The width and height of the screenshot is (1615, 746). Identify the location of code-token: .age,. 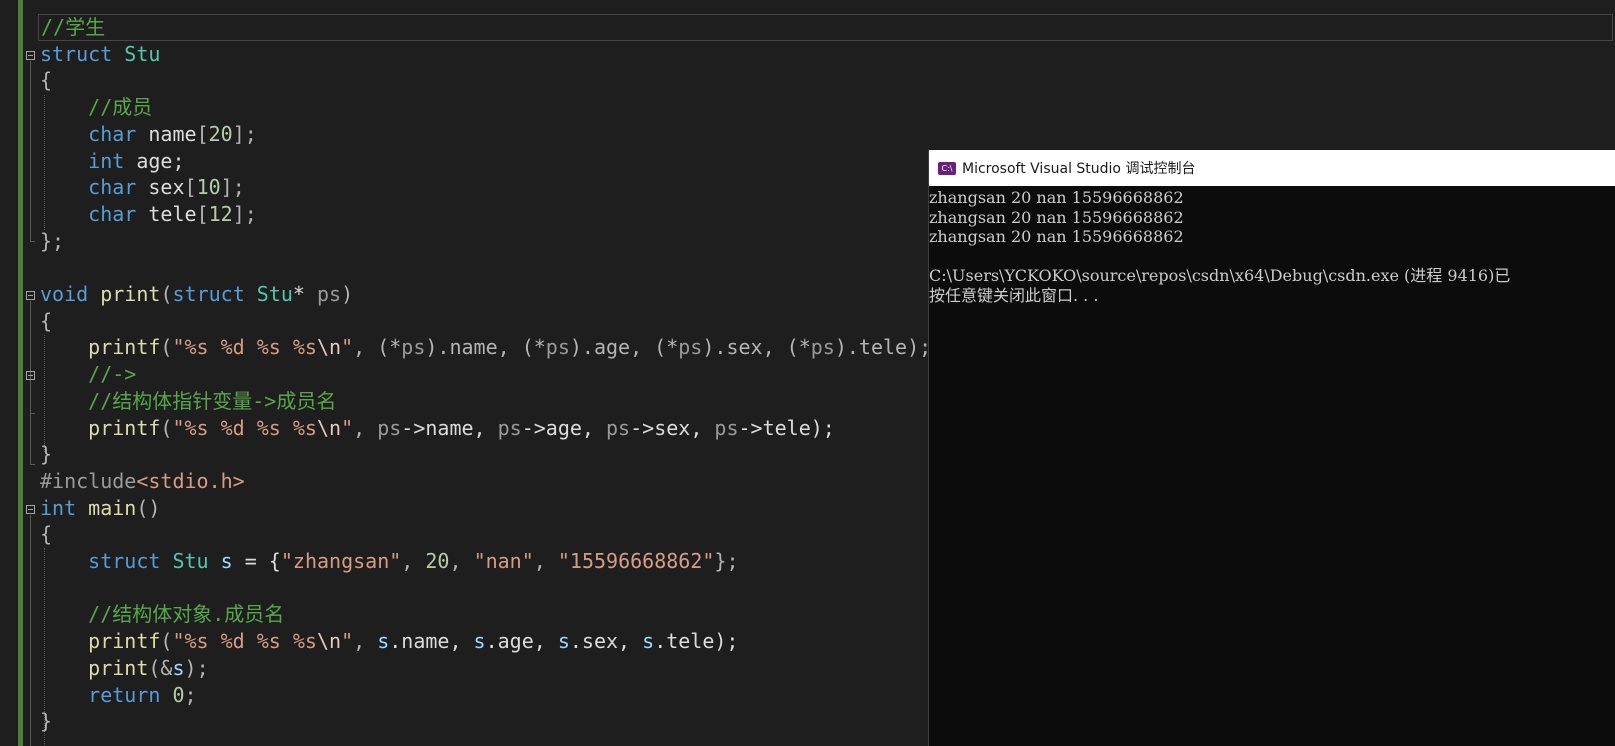
(521, 641).